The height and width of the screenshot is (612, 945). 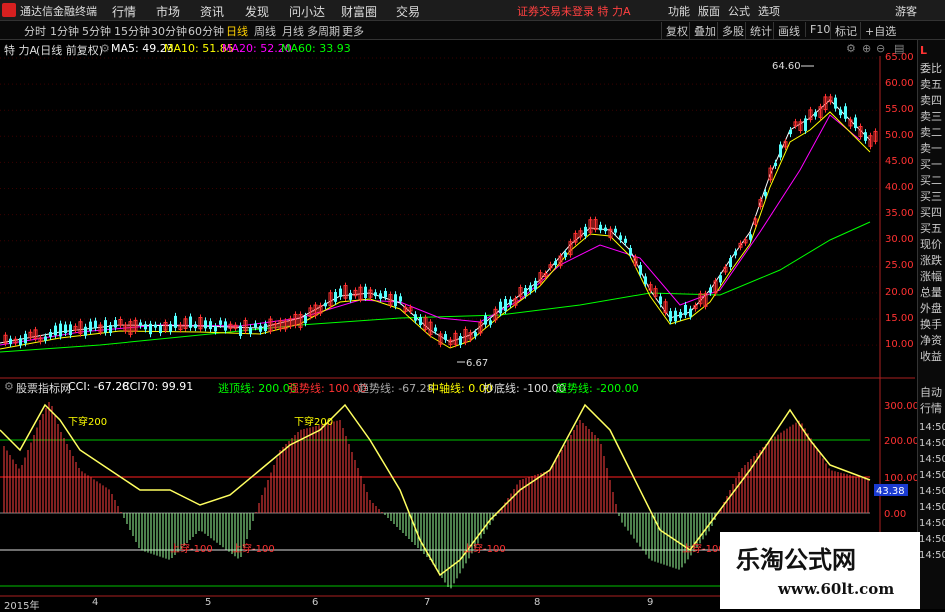 I want to click on sidebar-item: 净资, so click(x=932, y=340).